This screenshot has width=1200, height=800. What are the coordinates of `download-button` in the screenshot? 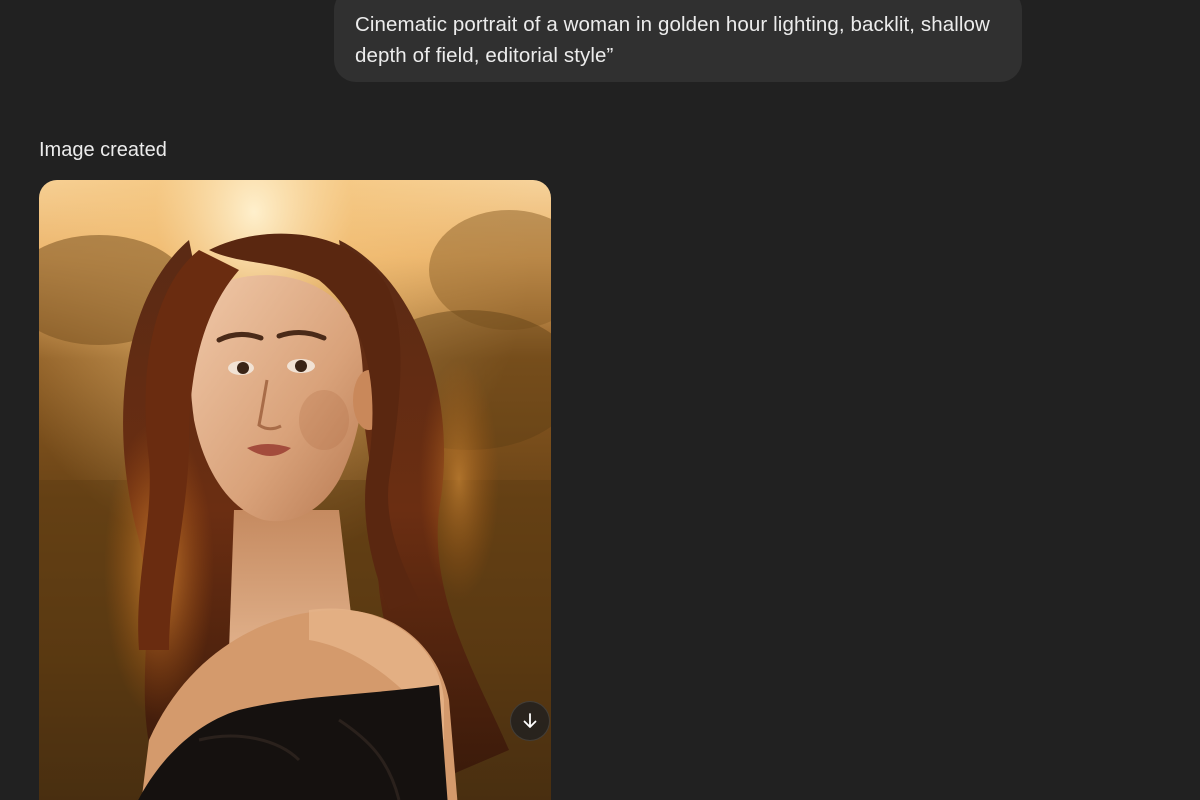 It's located at (530, 721).